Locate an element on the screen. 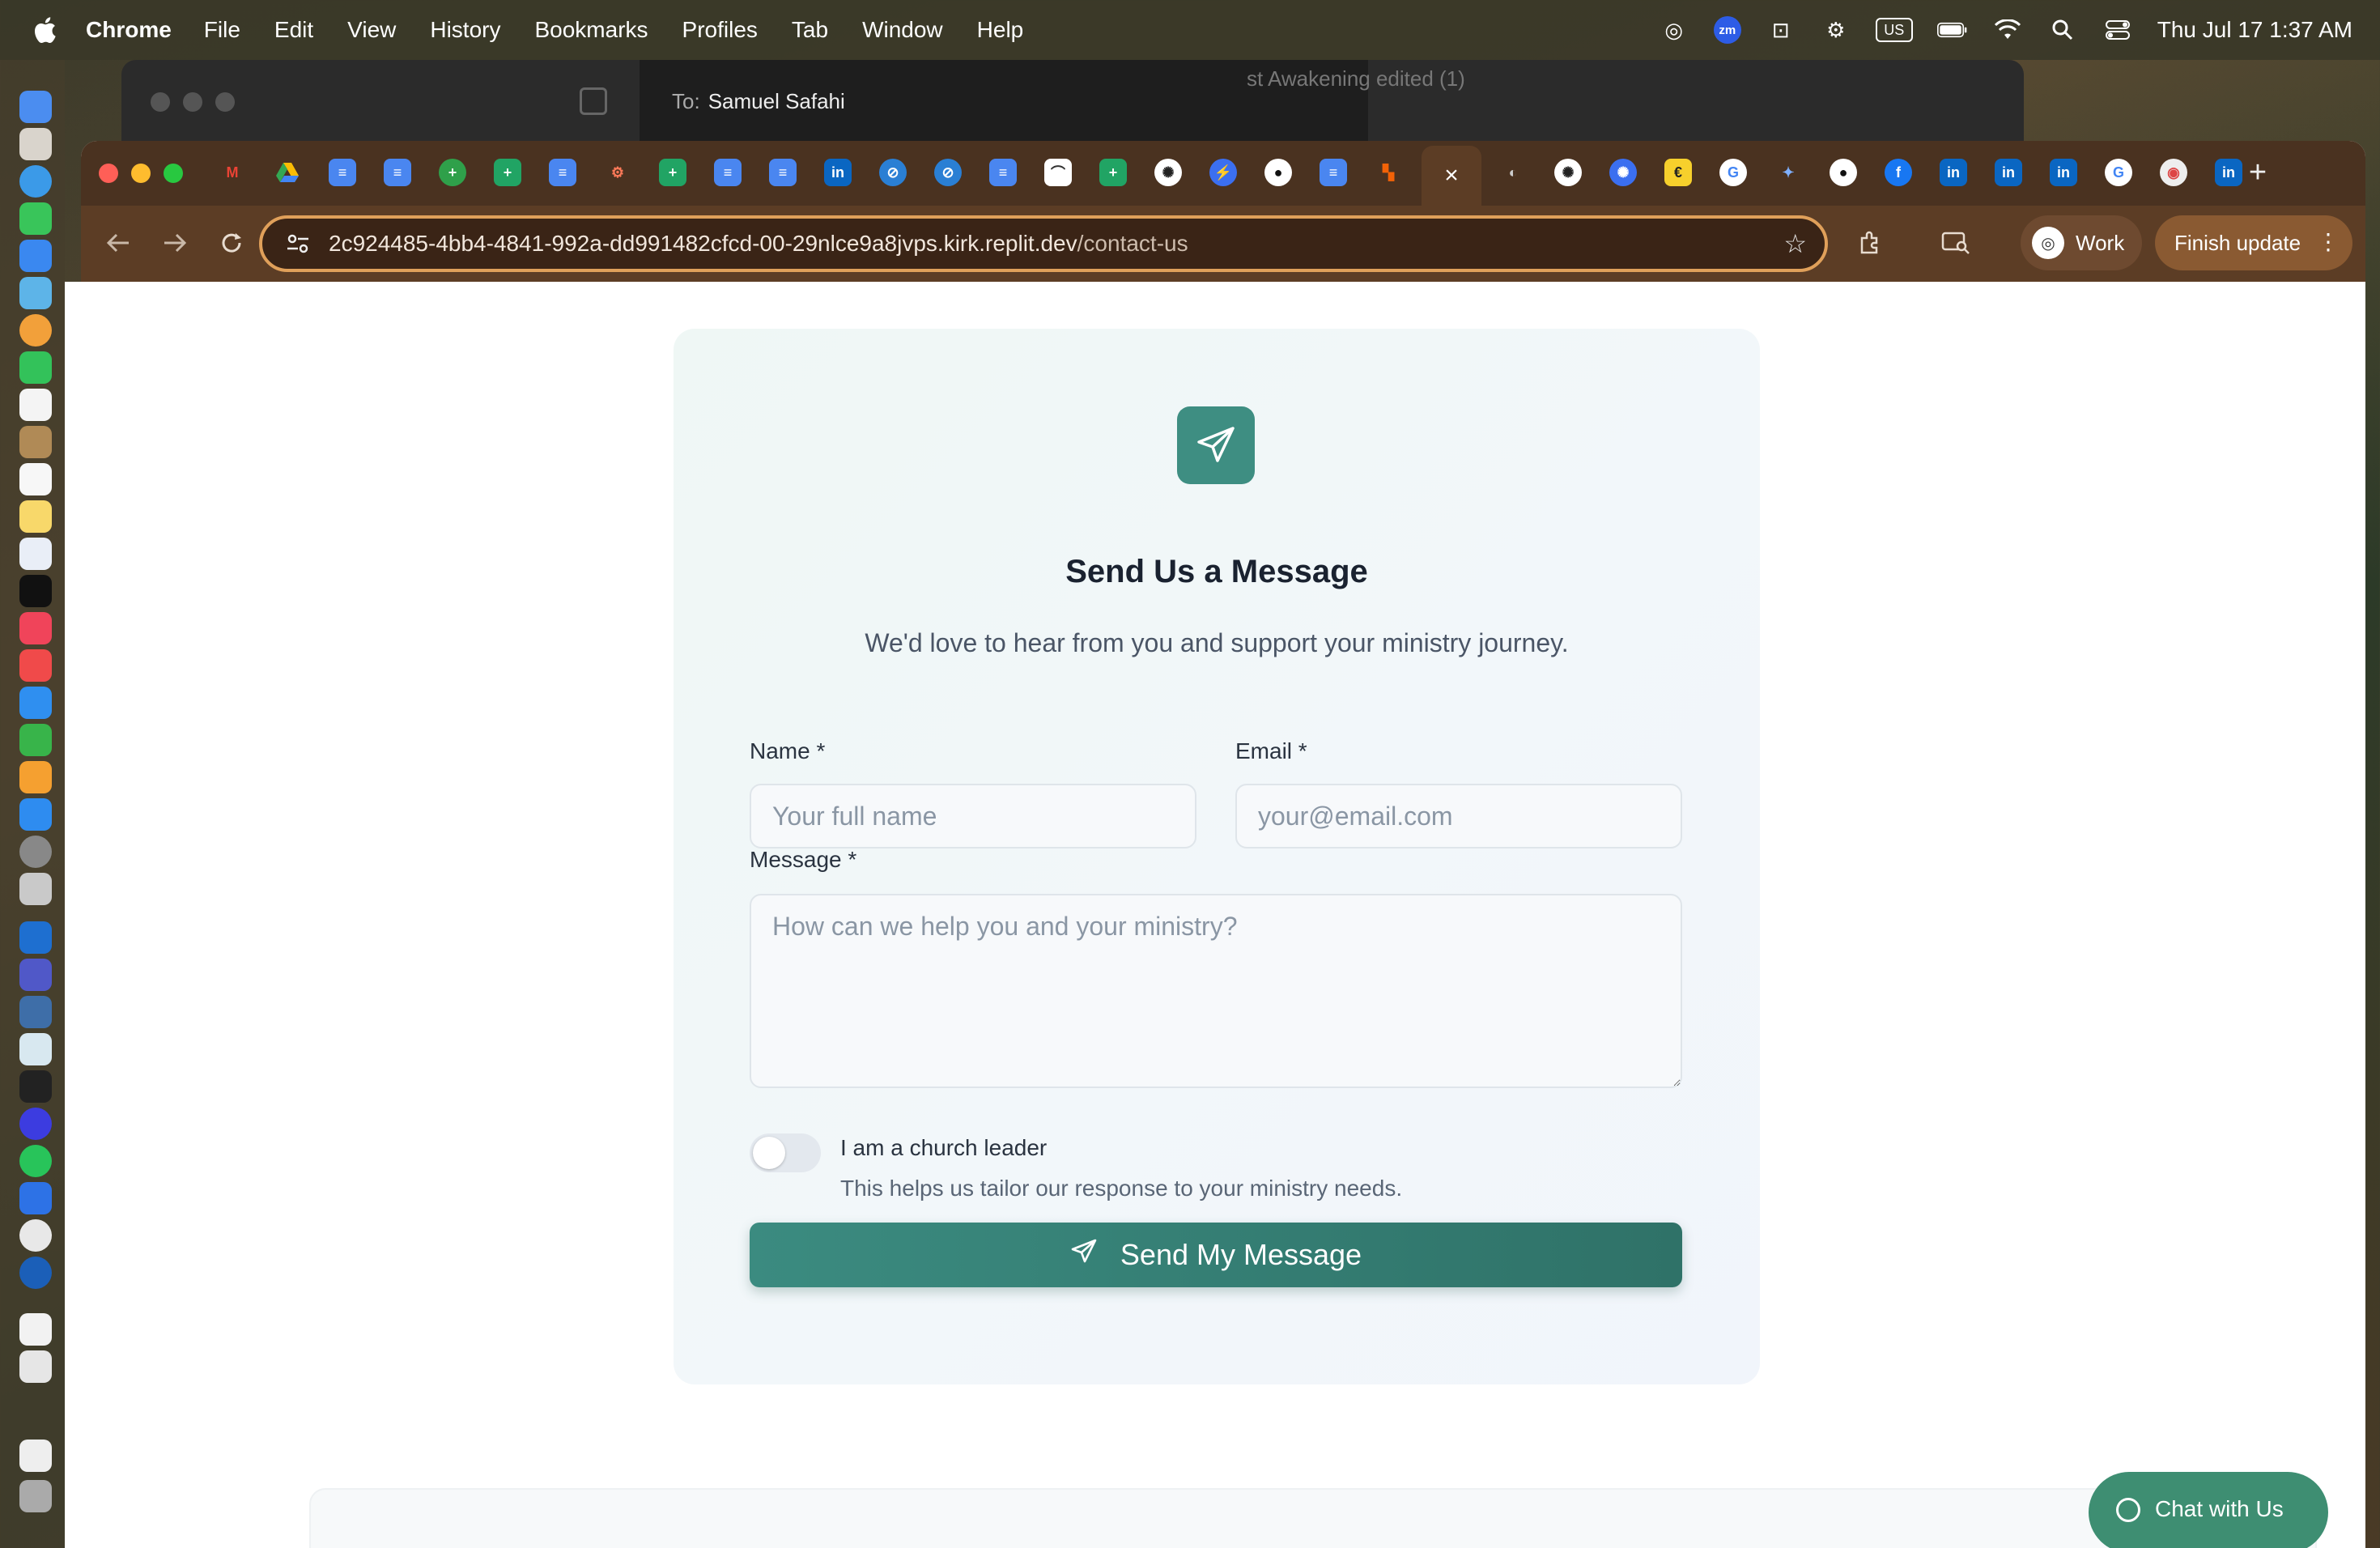 The image size is (2380, 1548). menu-file: File is located at coordinates (222, 30).